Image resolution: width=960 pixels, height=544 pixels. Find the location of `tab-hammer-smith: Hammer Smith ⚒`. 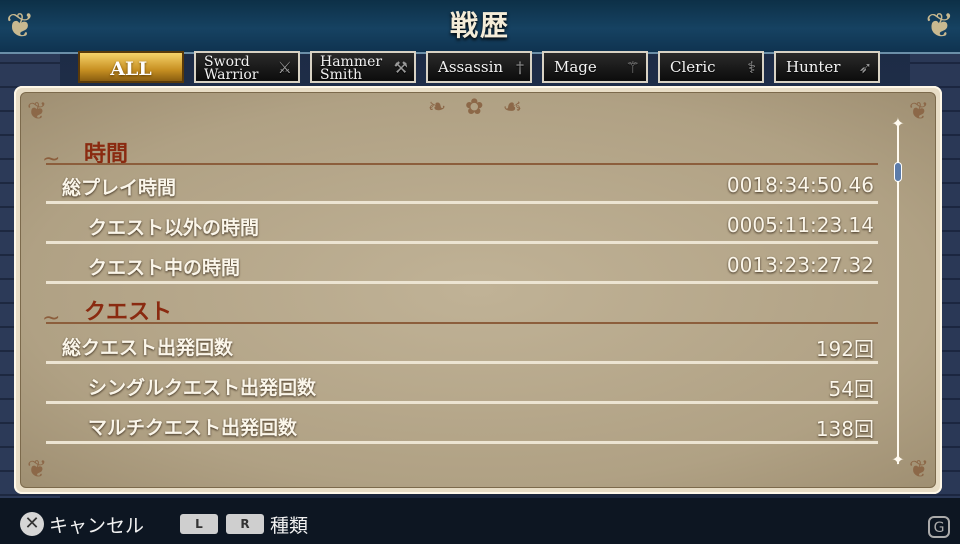

tab-hammer-smith: Hammer Smith ⚒ is located at coordinates (363, 67).